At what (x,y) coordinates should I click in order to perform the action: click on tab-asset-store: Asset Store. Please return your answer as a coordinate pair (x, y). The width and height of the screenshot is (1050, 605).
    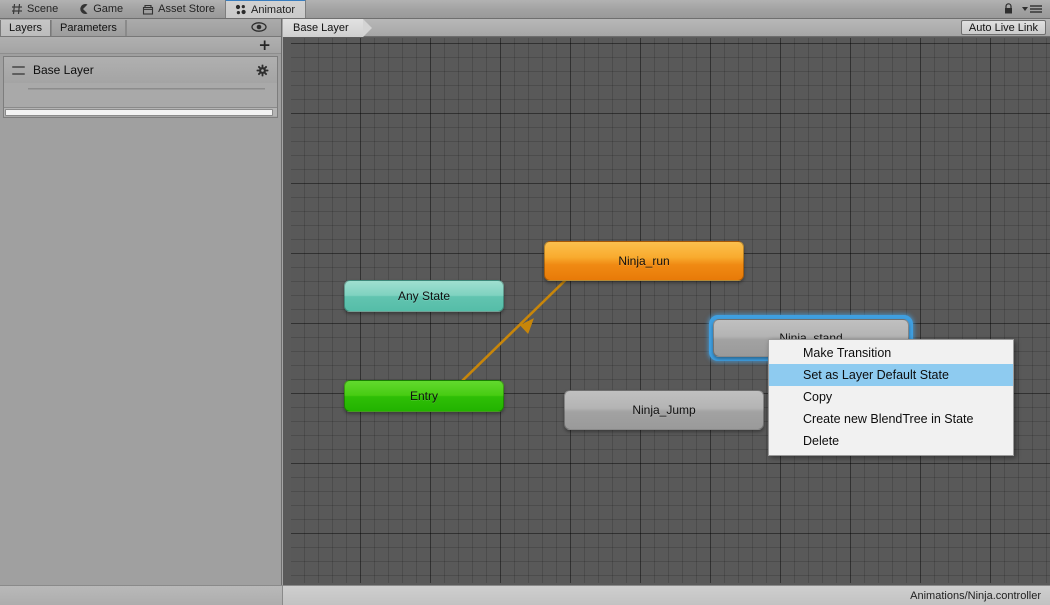
    Looking at the image, I should click on (179, 9).